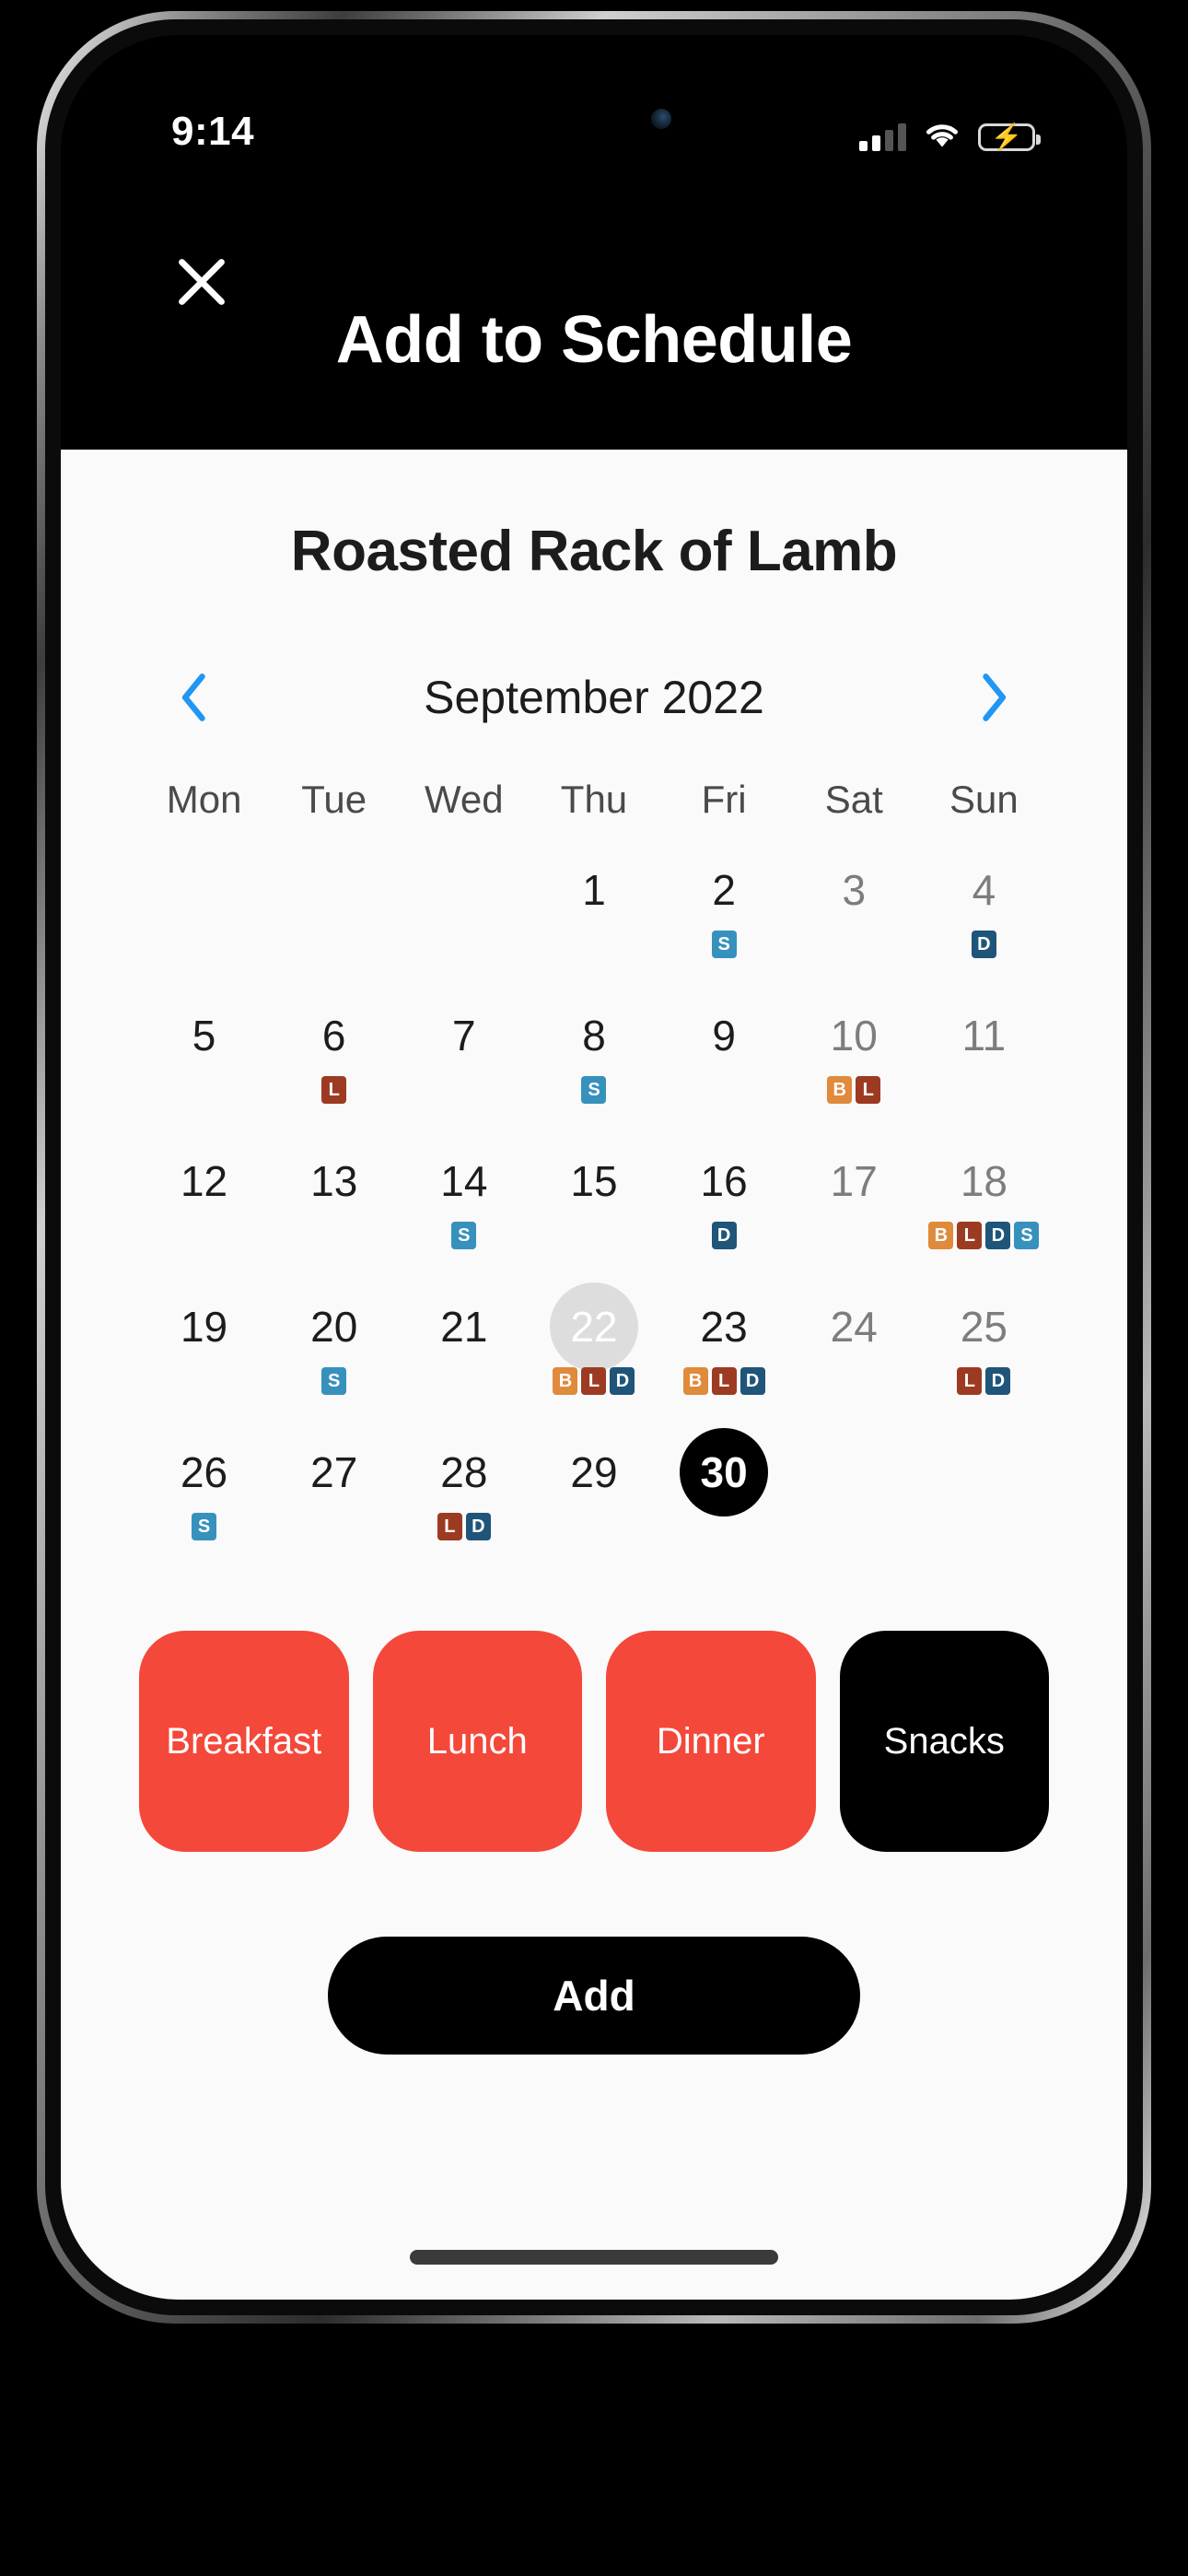 The width and height of the screenshot is (1188, 2576). Describe the element at coordinates (204, 799) in the screenshot. I see `weekday-label: Mon` at that location.